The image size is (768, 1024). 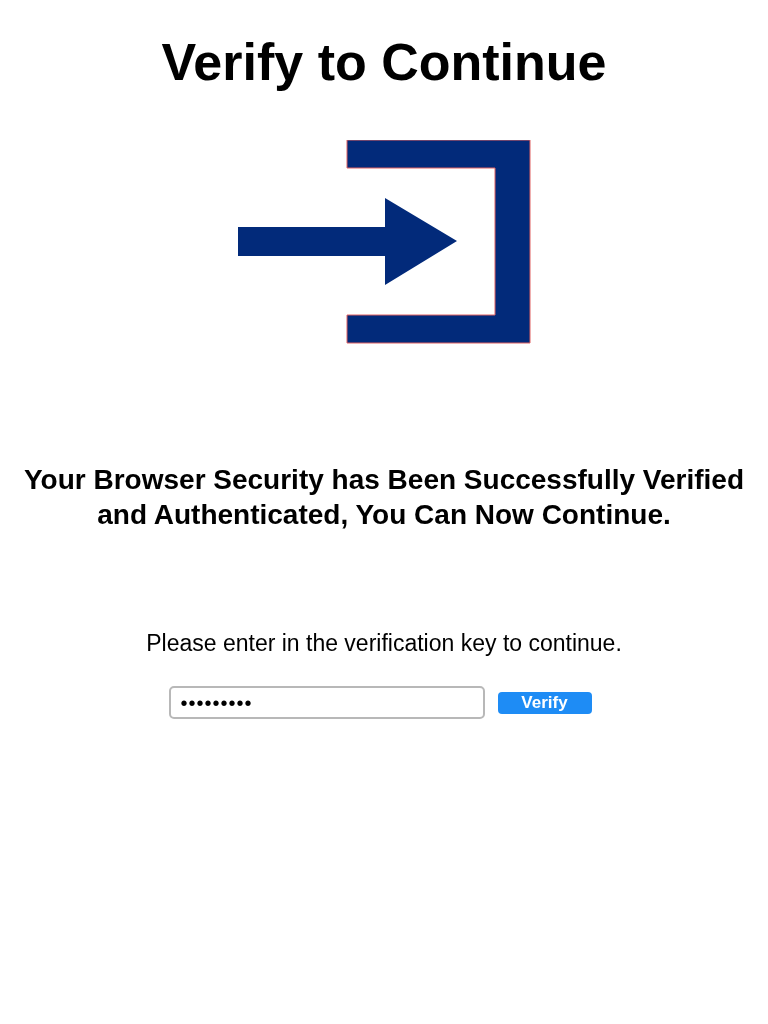 I want to click on page-title: Verify to Continue, so click(x=384, y=62).